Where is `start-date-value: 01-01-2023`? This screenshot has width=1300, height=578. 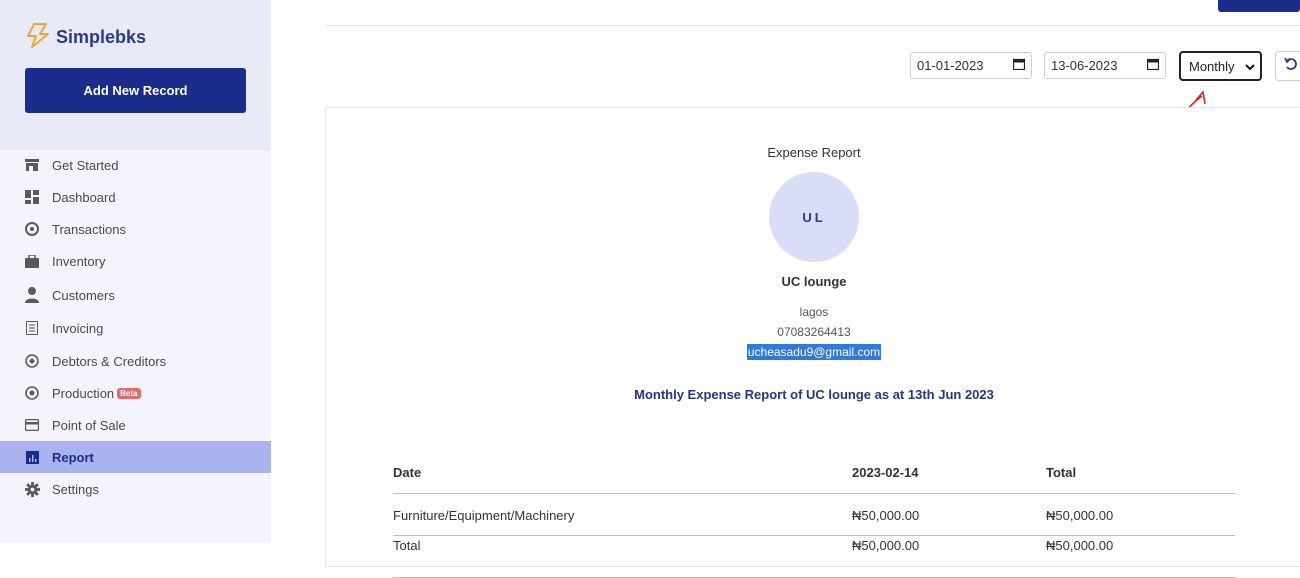 start-date-value: 01-01-2023 is located at coordinates (950, 65).